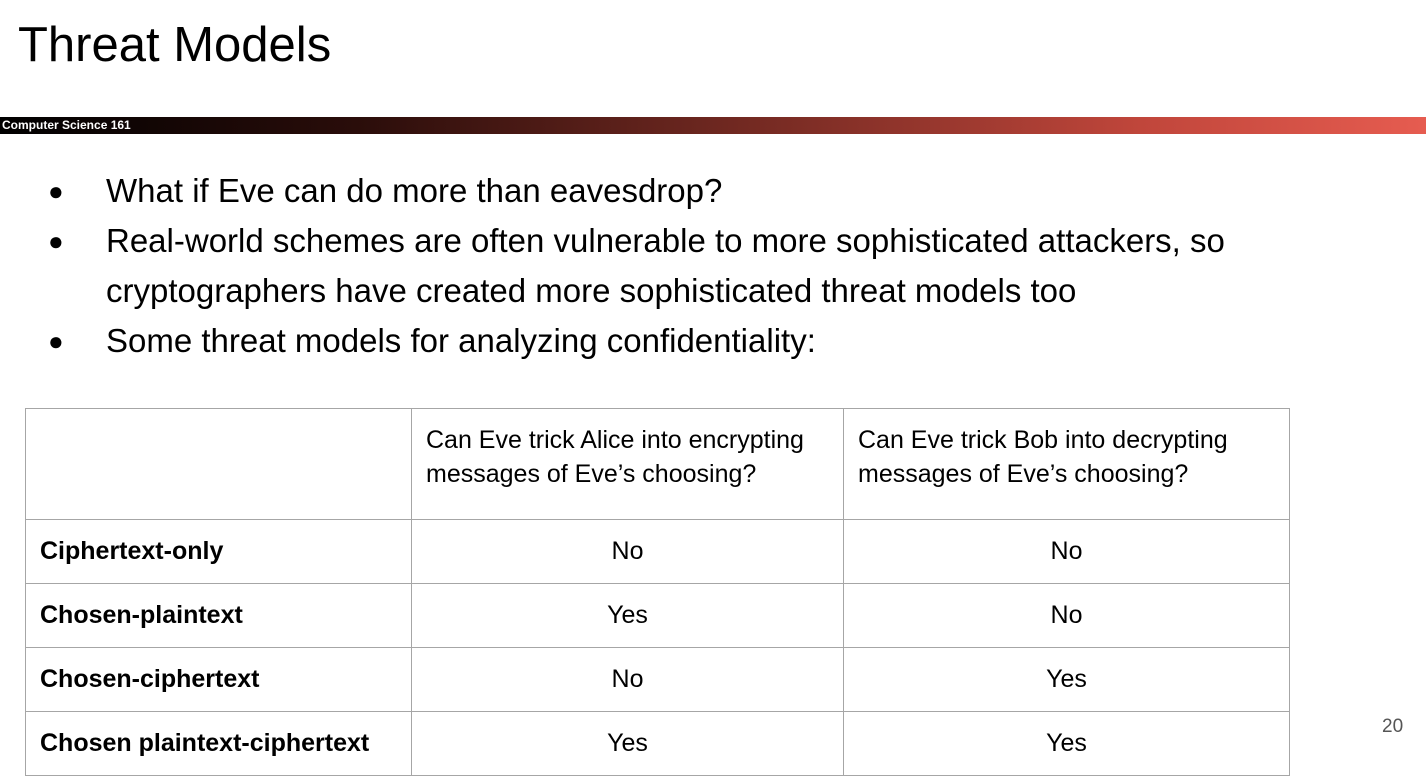  I want to click on table-row: Chosen-ciphertext No Yes, so click(657, 679).